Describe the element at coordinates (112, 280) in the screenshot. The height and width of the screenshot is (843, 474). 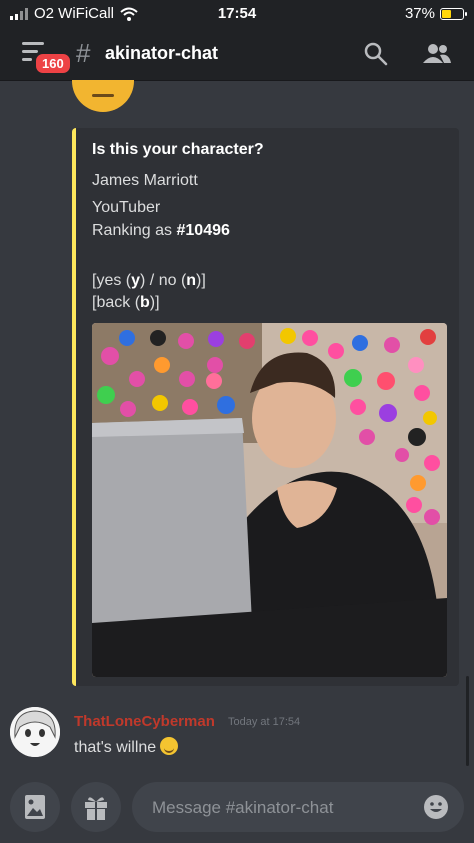
I see `answer-open: [yes (` at that location.